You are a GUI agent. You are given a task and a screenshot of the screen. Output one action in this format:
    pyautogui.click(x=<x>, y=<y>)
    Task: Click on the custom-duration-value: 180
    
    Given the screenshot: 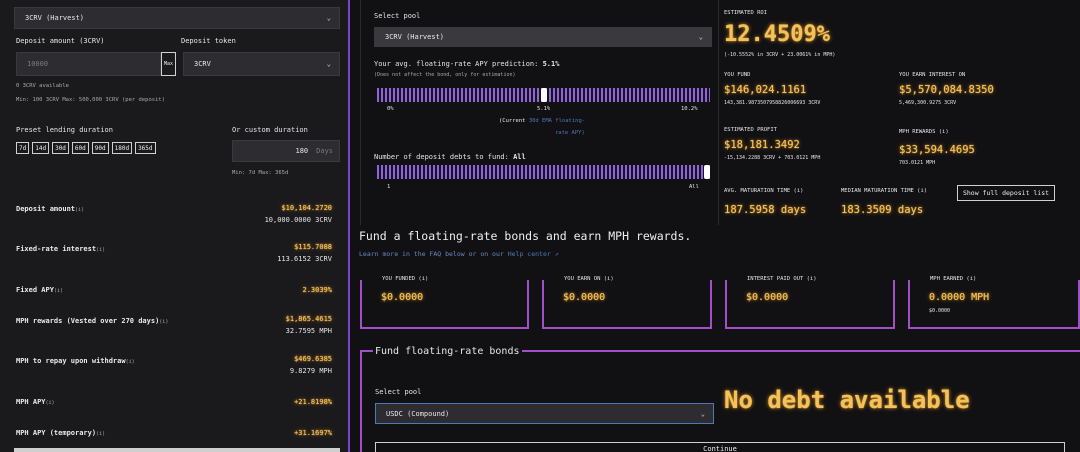 What is the action you would take?
    pyautogui.click(x=302, y=151)
    